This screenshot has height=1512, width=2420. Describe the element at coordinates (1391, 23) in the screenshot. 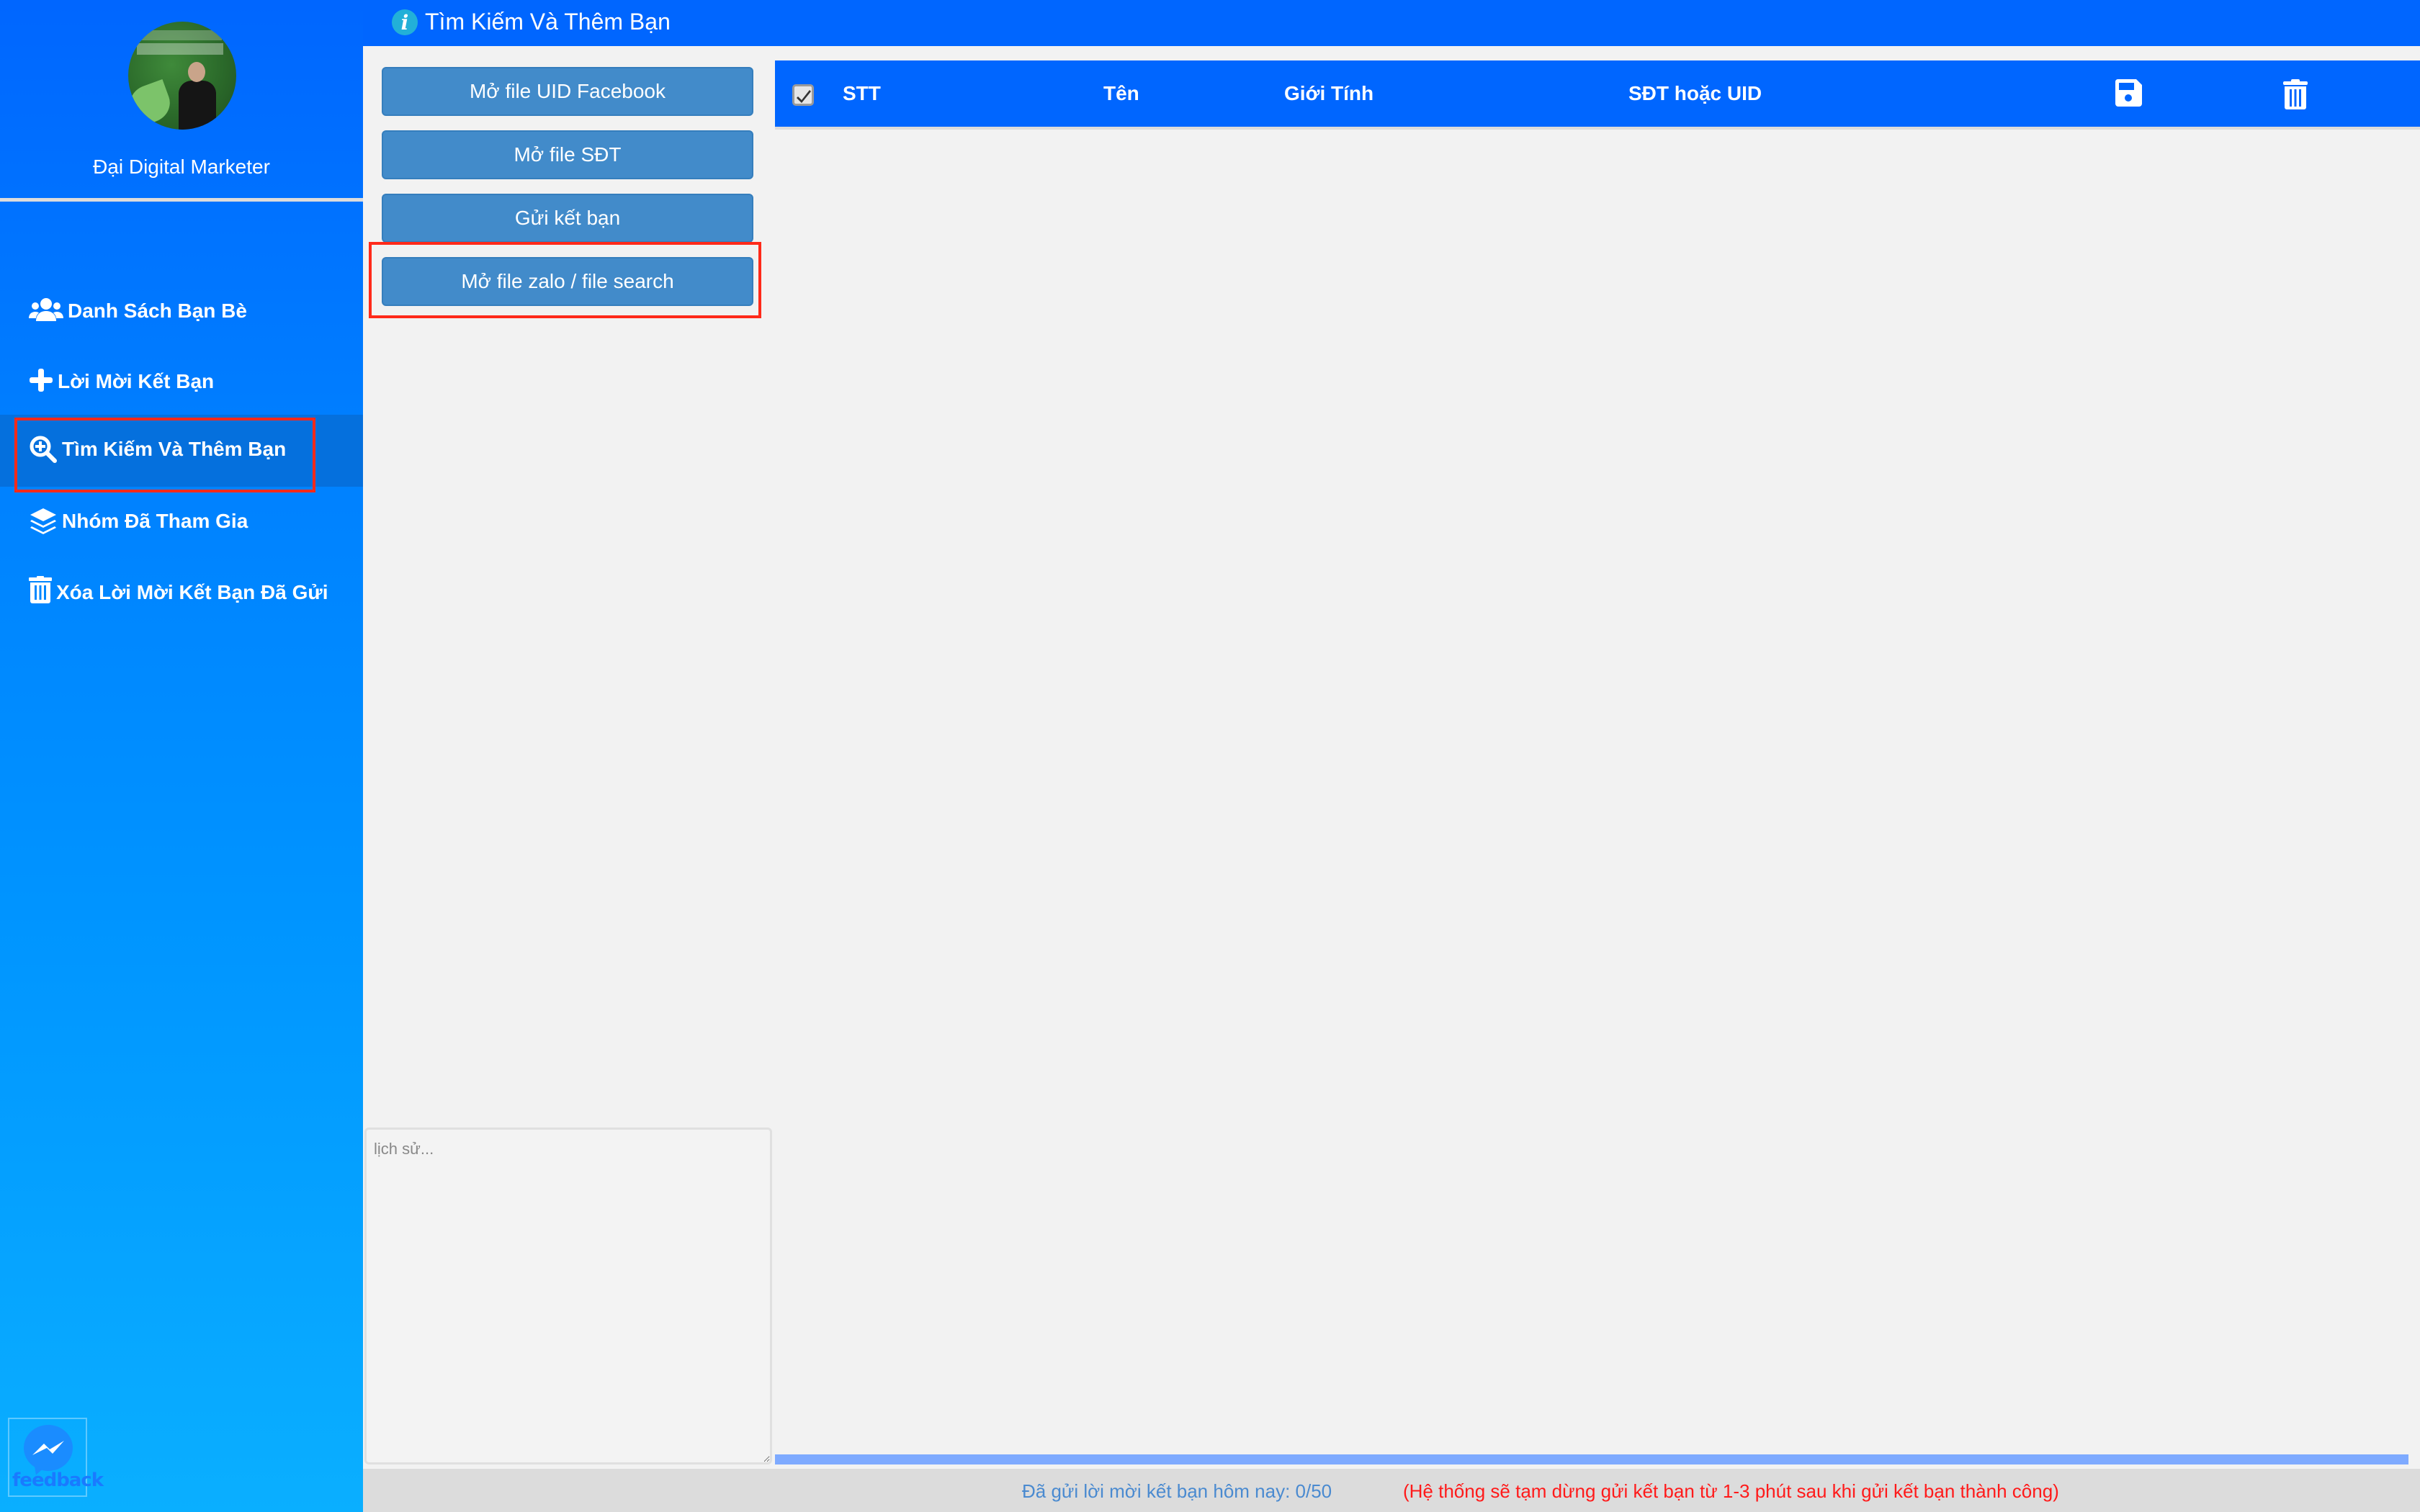

I see `page-header: i Tìm Kiếm Và Thêm Bạn` at that location.